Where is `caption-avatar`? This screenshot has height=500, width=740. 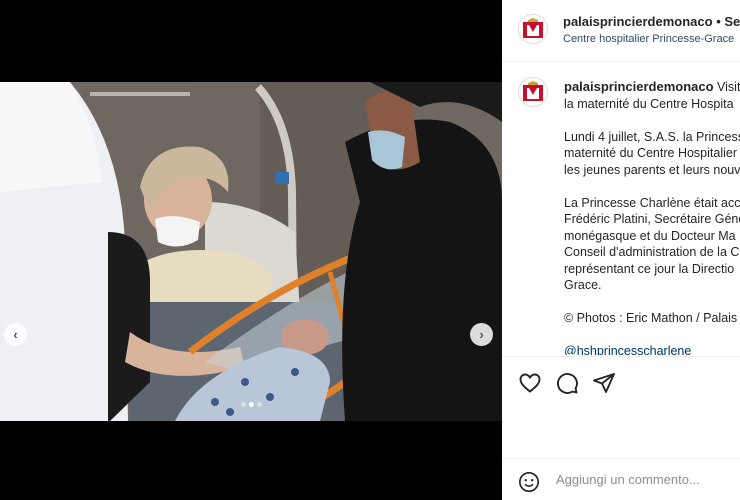 caption-avatar is located at coordinates (533, 92).